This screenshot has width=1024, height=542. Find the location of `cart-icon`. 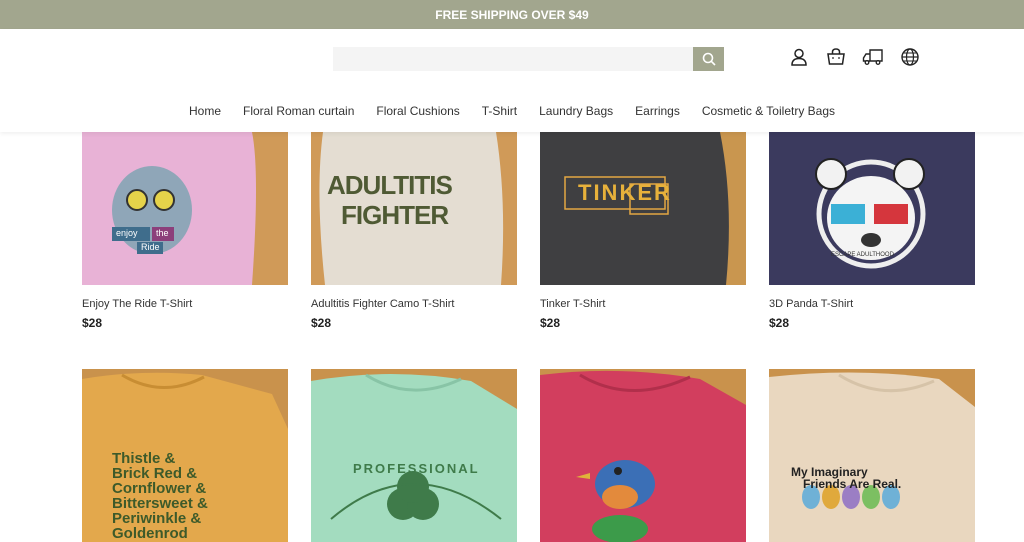

cart-icon is located at coordinates (836, 56).